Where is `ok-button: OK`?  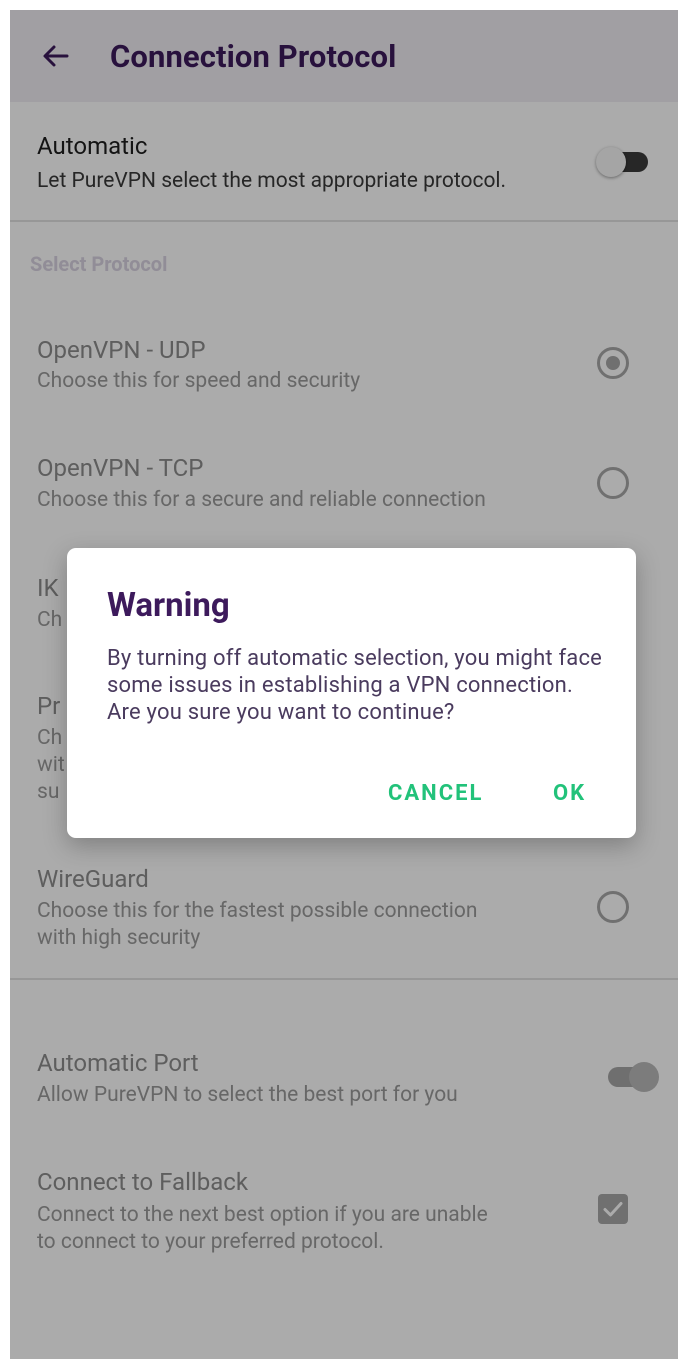
ok-button: OK is located at coordinates (569, 793).